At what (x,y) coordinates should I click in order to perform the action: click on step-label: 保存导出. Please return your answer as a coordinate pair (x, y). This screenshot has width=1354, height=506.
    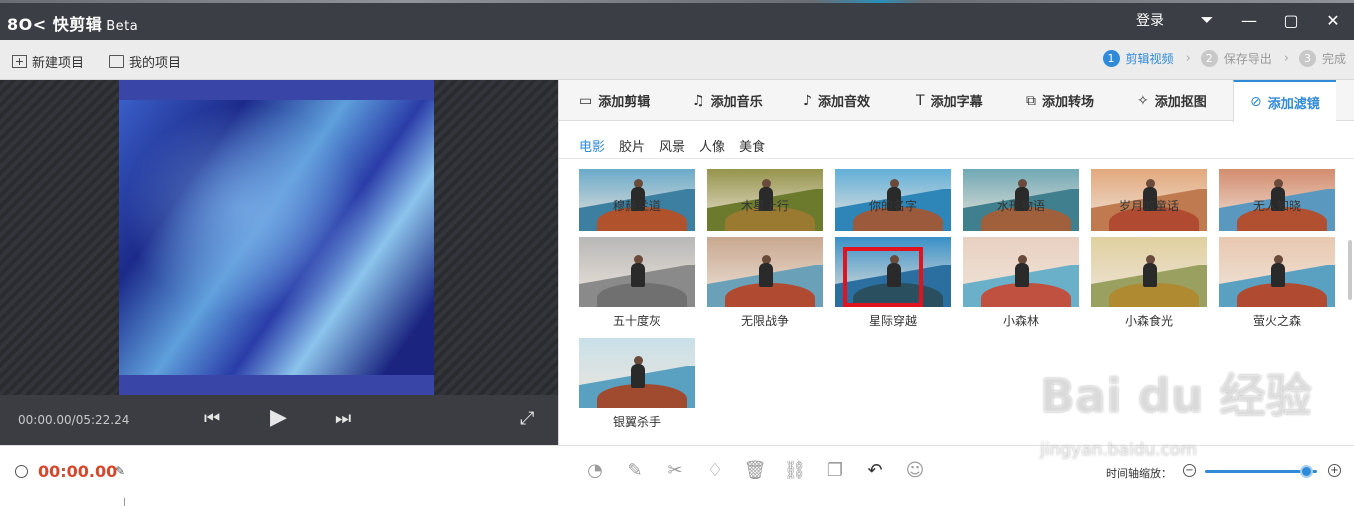
    Looking at the image, I should click on (1247, 59).